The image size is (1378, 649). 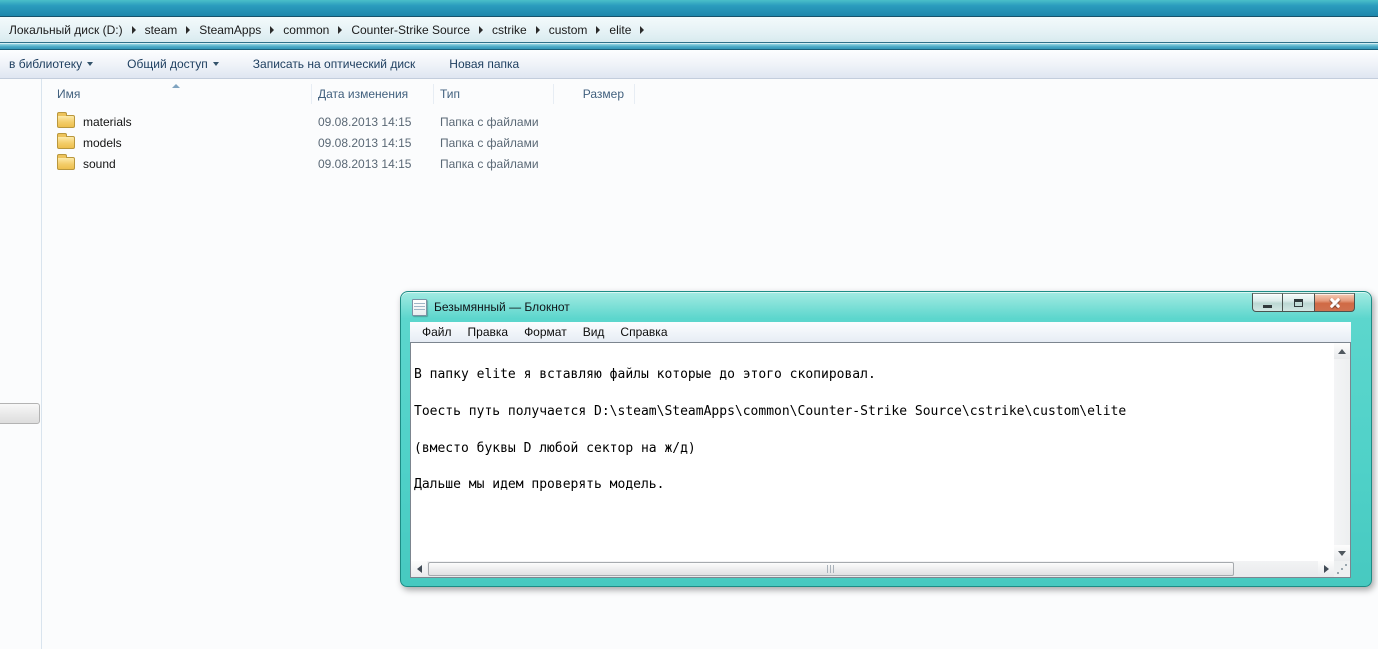 I want to click on window-controls, so click(x=1303, y=302).